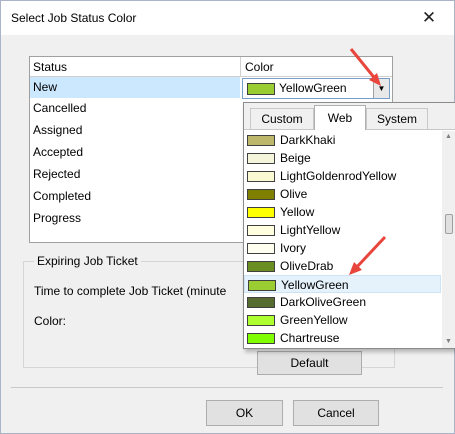 The width and height of the screenshot is (455, 434). What do you see at coordinates (448, 137) in the screenshot?
I see `scroll-up-icon: ▲` at bounding box center [448, 137].